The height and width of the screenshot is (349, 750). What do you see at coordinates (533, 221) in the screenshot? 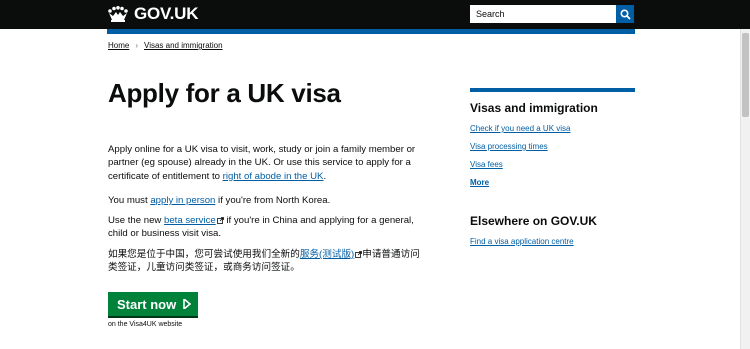
I see `elsewhere-heading: Elsewhere on GOV.UK` at bounding box center [533, 221].